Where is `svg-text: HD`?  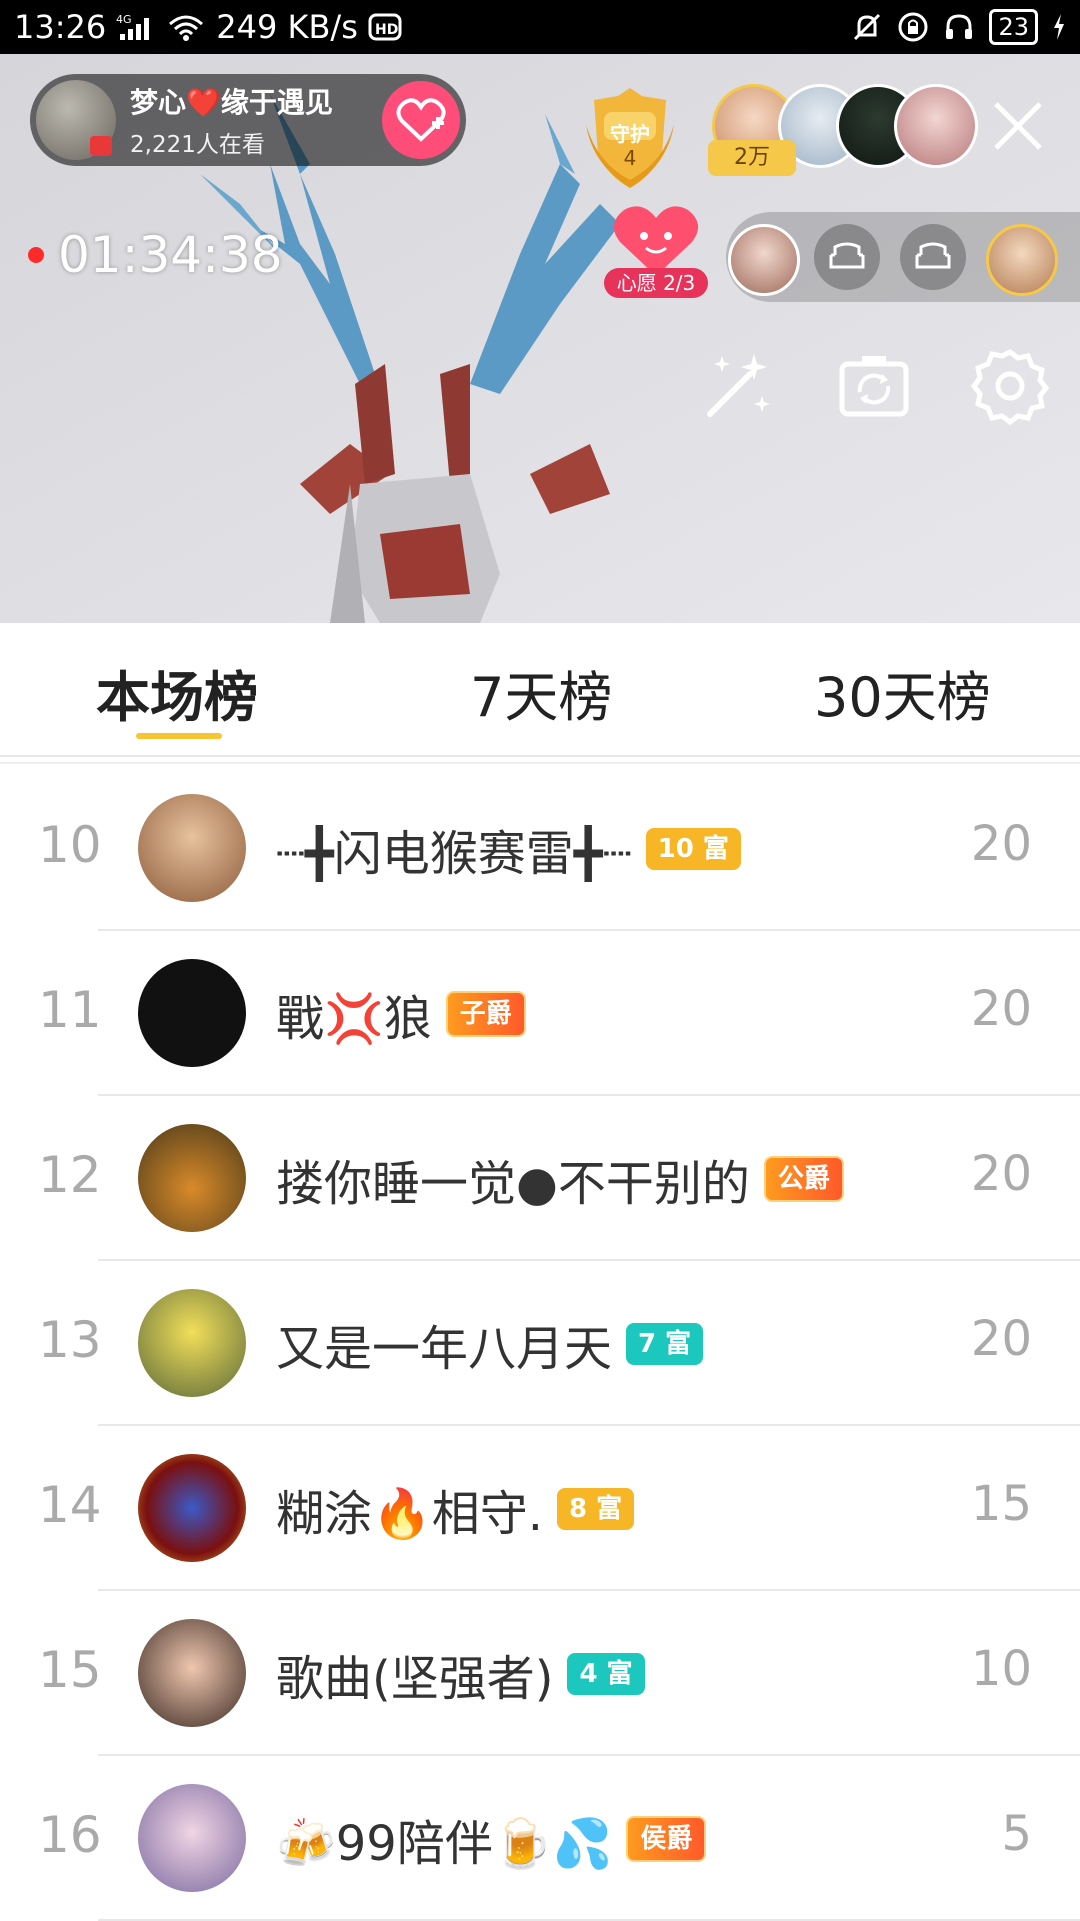
svg-text: HD is located at coordinates (386, 30).